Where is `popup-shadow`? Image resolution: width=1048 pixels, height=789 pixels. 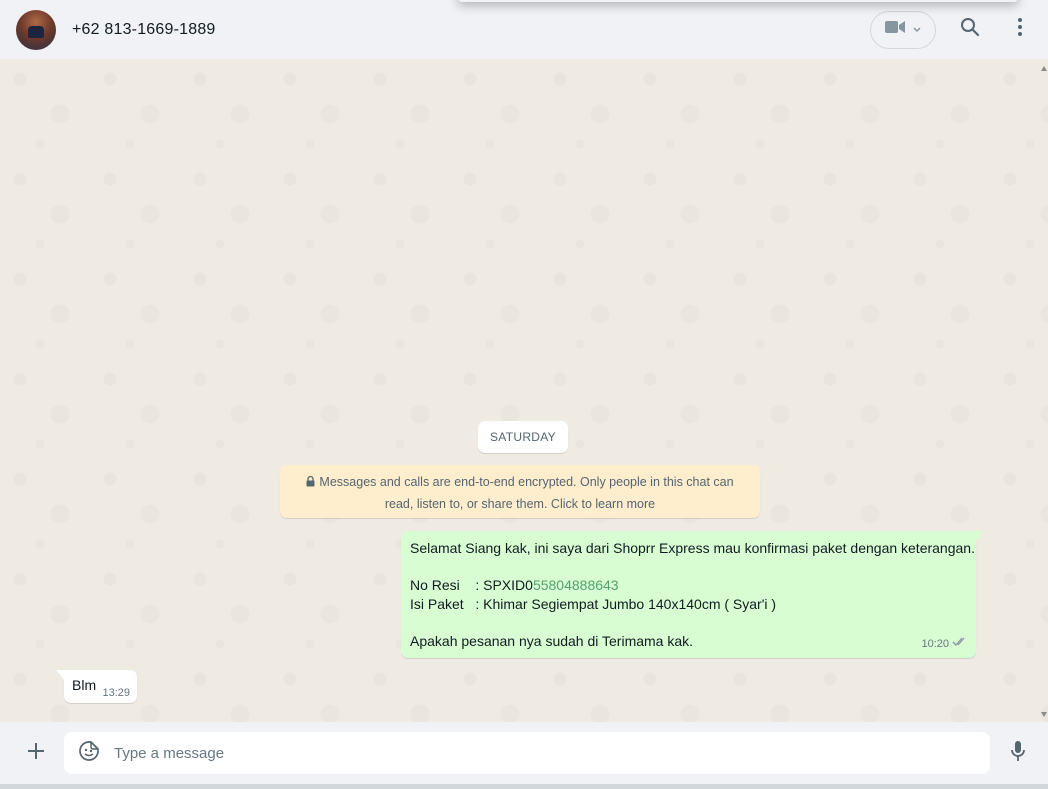
popup-shadow is located at coordinates (738, 1).